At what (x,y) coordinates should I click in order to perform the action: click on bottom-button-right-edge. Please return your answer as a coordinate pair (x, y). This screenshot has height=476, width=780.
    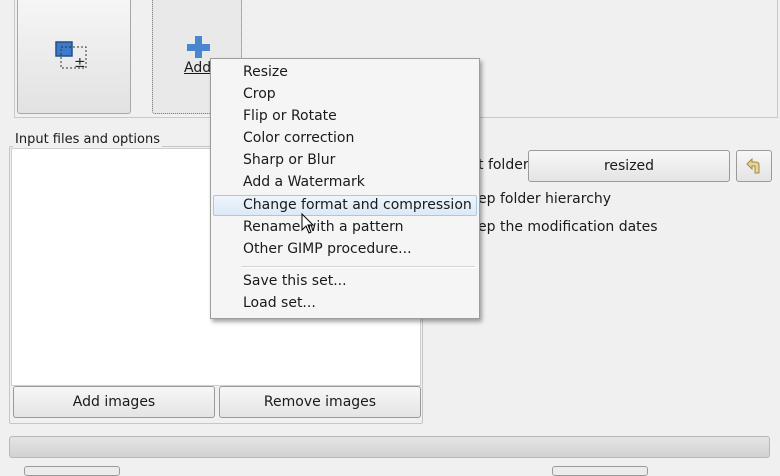
    Looking at the image, I should click on (600, 471).